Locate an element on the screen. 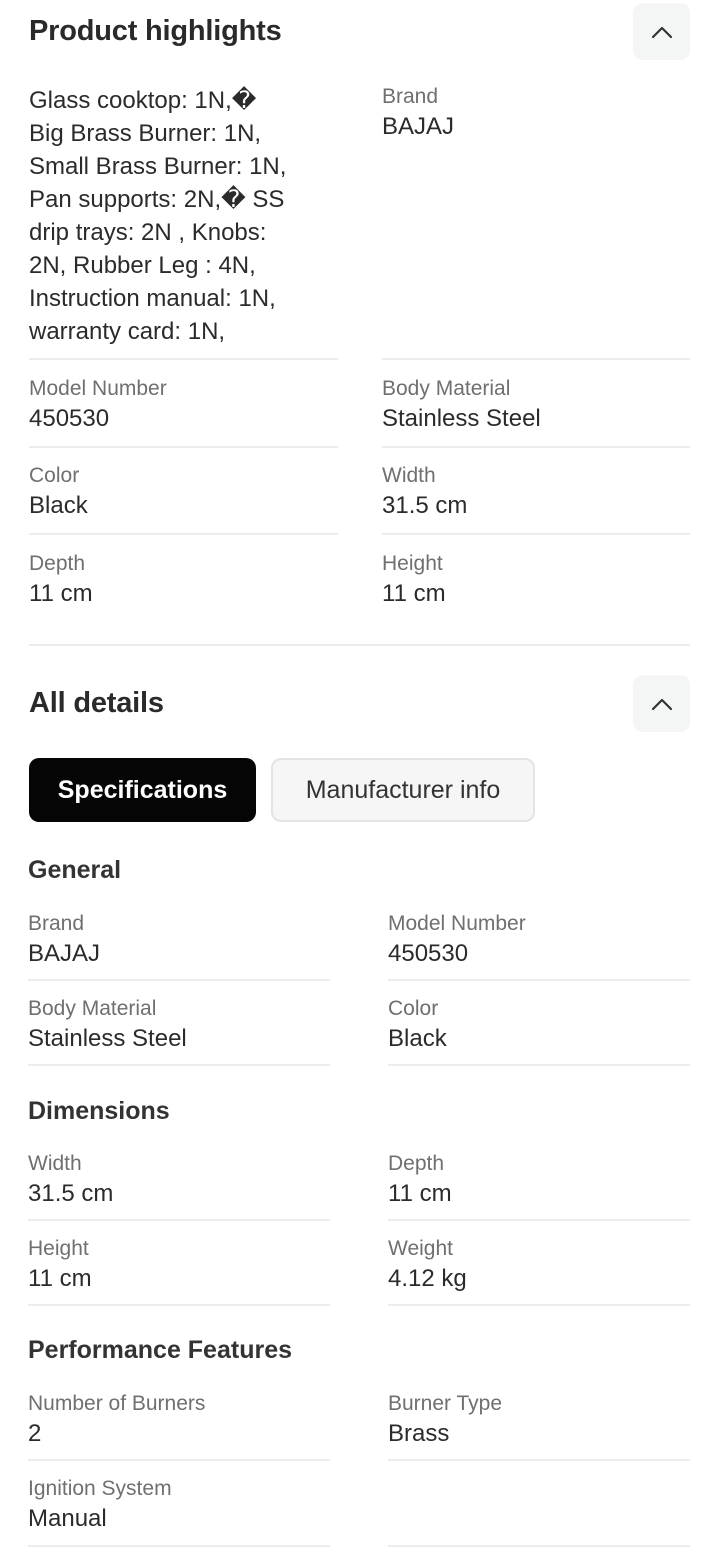 The width and height of the screenshot is (716, 1560). field-label: Burner Type is located at coordinates (445, 1403).